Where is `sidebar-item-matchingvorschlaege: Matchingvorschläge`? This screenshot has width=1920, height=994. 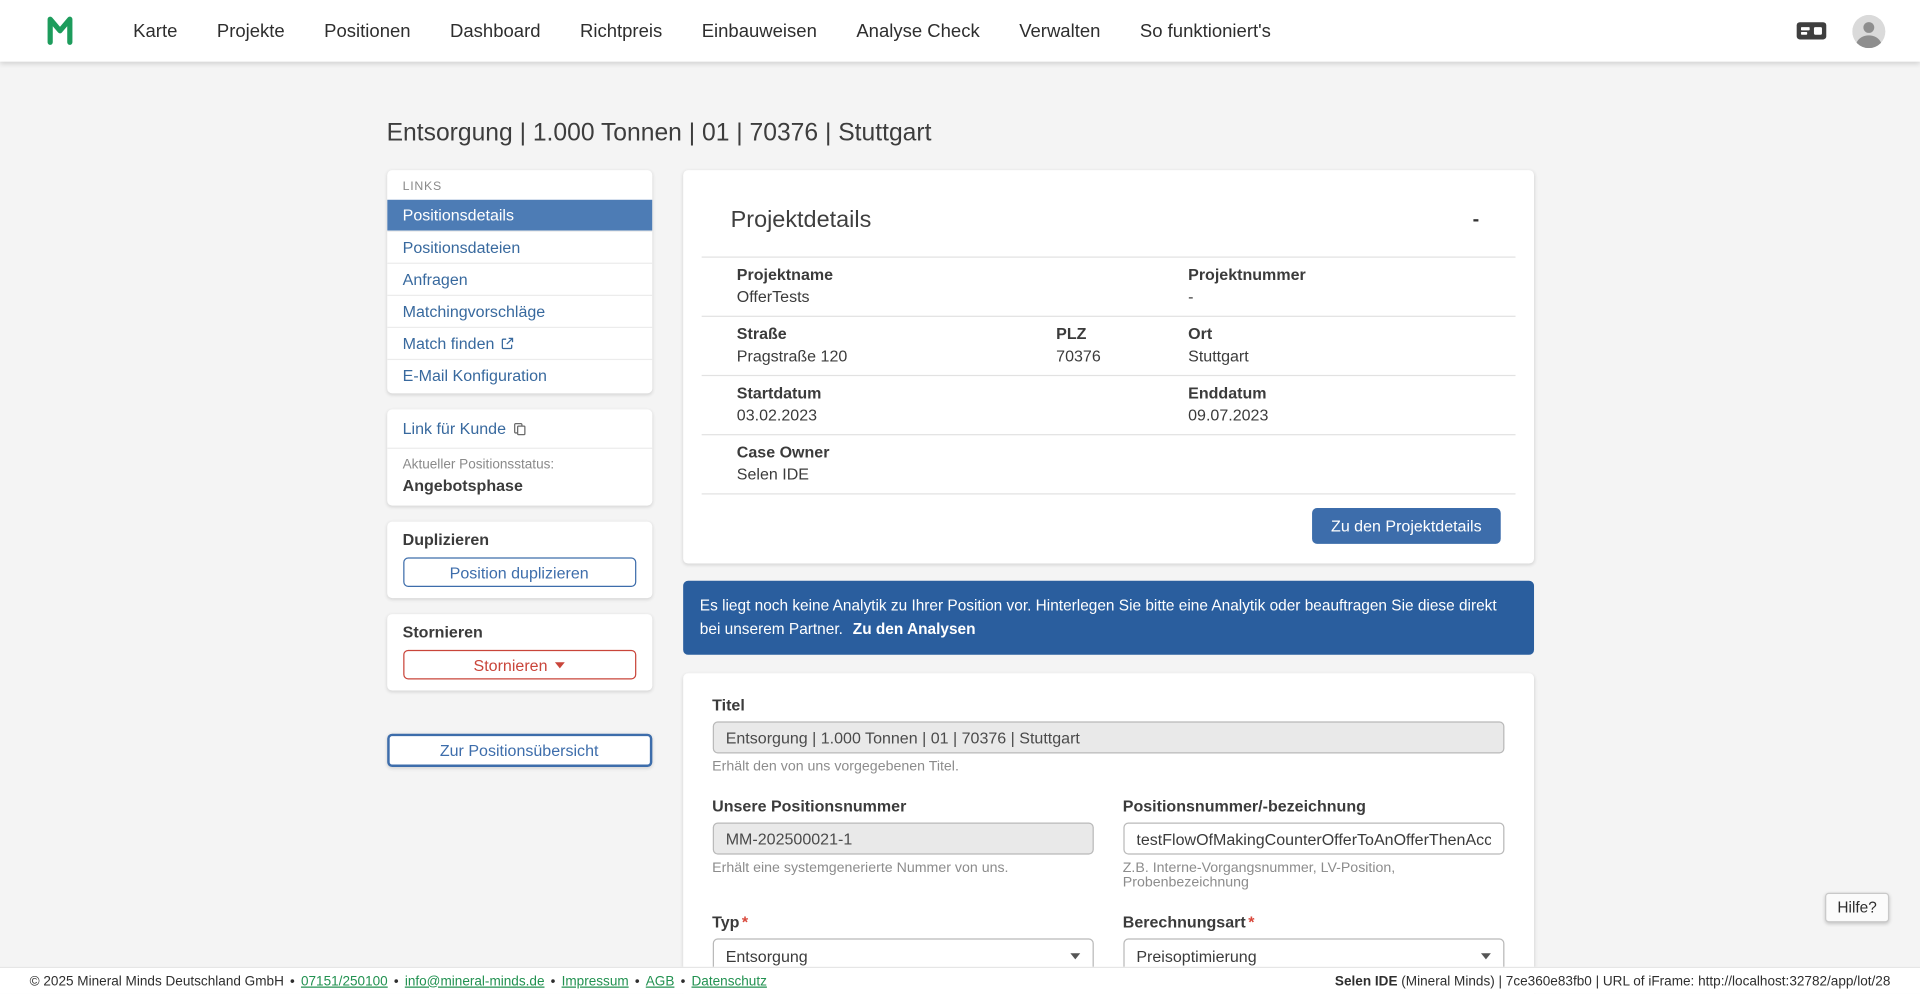
sidebar-item-matchingvorschlaege: Matchingvorschläge is located at coordinates (519, 310).